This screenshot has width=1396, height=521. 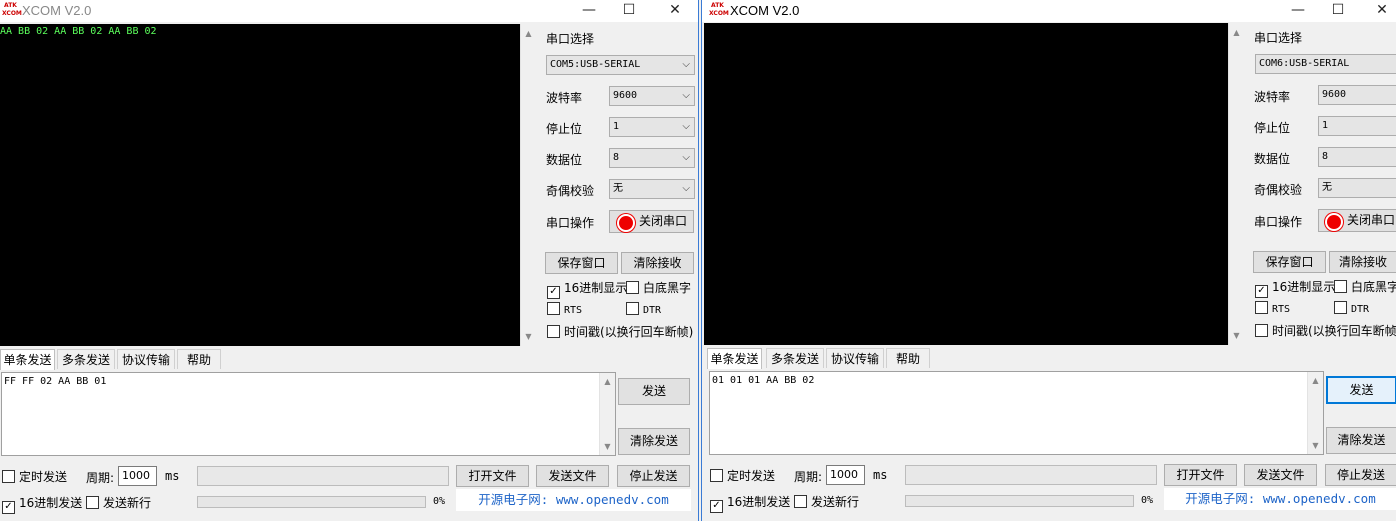 I want to click on red-dot-icon, so click(x=1334, y=222).